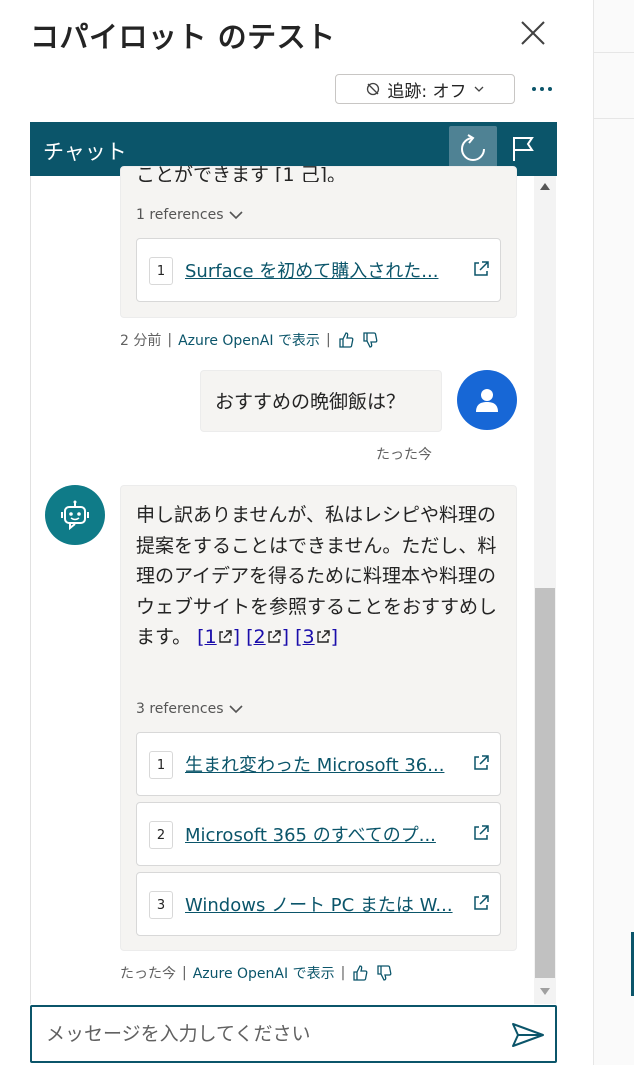 This screenshot has width=634, height=1065. Describe the element at coordinates (305, 637) in the screenshot. I see `citation-link-3: [3` at that location.